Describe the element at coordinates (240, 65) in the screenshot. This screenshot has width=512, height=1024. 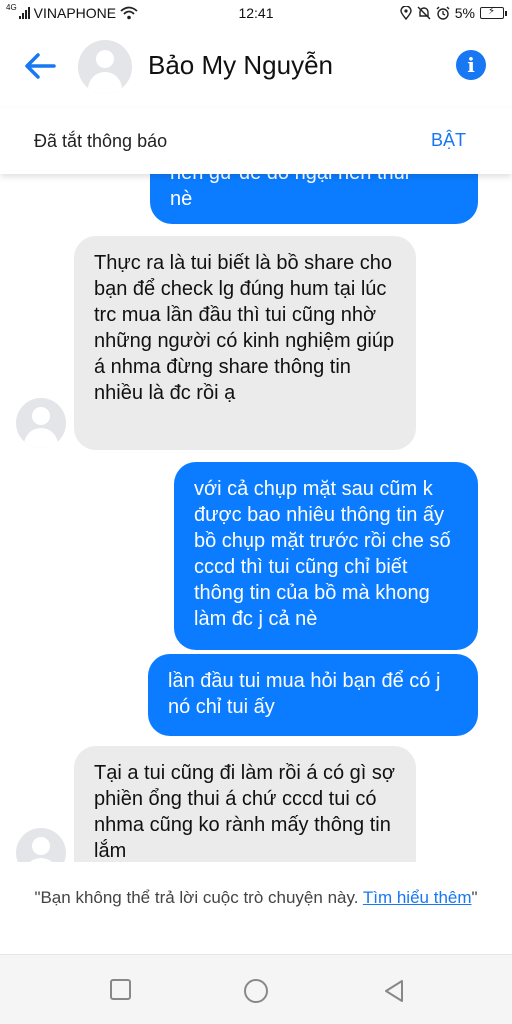
I see `contact-name: Bảo My Nguyễn` at that location.